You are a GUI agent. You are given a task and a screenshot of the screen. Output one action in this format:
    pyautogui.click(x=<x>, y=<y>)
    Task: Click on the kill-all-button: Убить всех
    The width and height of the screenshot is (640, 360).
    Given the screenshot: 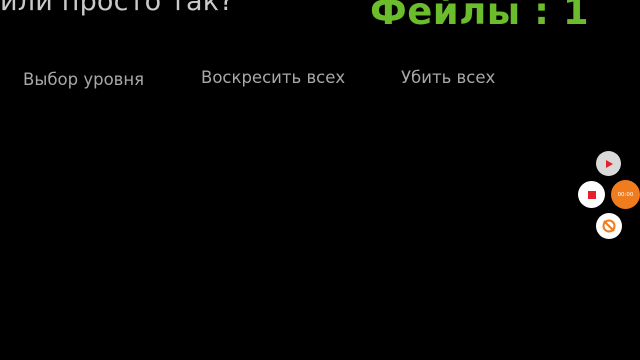 What is the action you would take?
    pyautogui.click(x=448, y=77)
    